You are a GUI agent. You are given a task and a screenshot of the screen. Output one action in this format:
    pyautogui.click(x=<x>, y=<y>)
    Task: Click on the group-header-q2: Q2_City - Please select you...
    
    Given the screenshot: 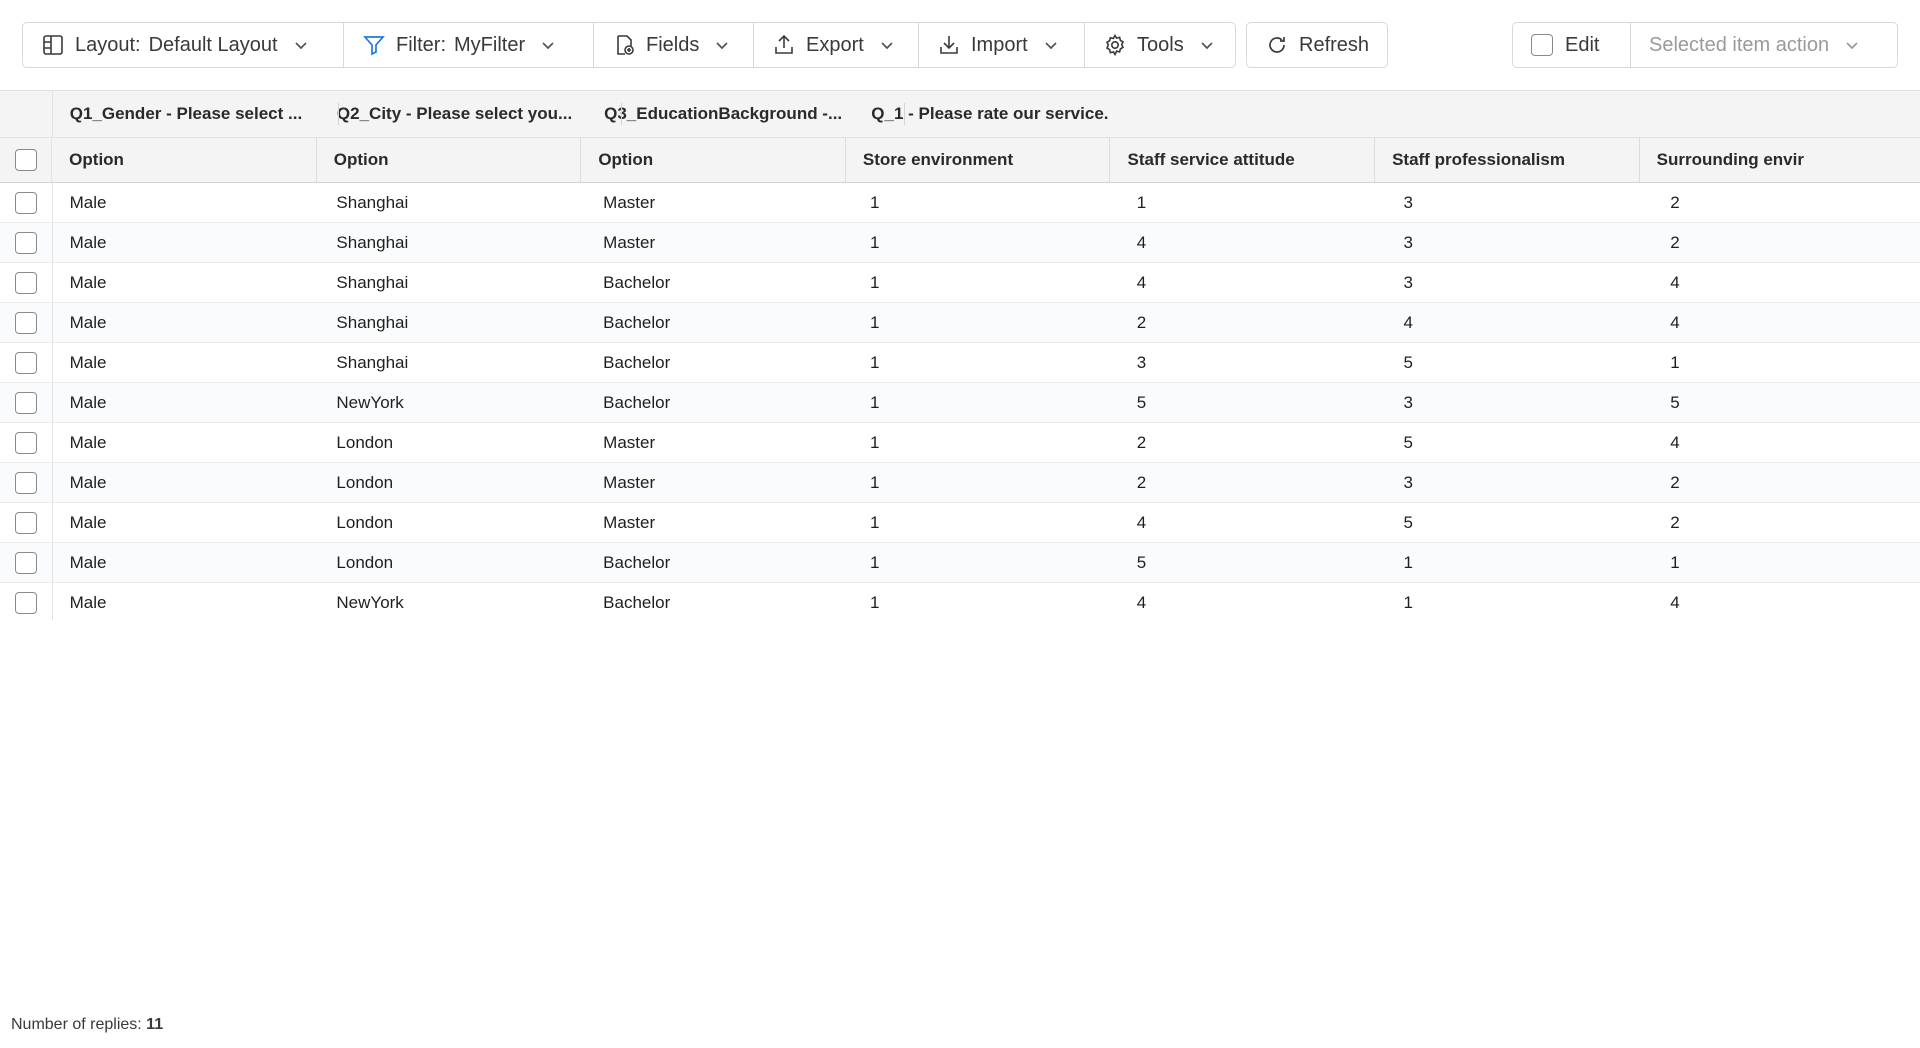 What is the action you would take?
    pyautogui.click(x=453, y=114)
    